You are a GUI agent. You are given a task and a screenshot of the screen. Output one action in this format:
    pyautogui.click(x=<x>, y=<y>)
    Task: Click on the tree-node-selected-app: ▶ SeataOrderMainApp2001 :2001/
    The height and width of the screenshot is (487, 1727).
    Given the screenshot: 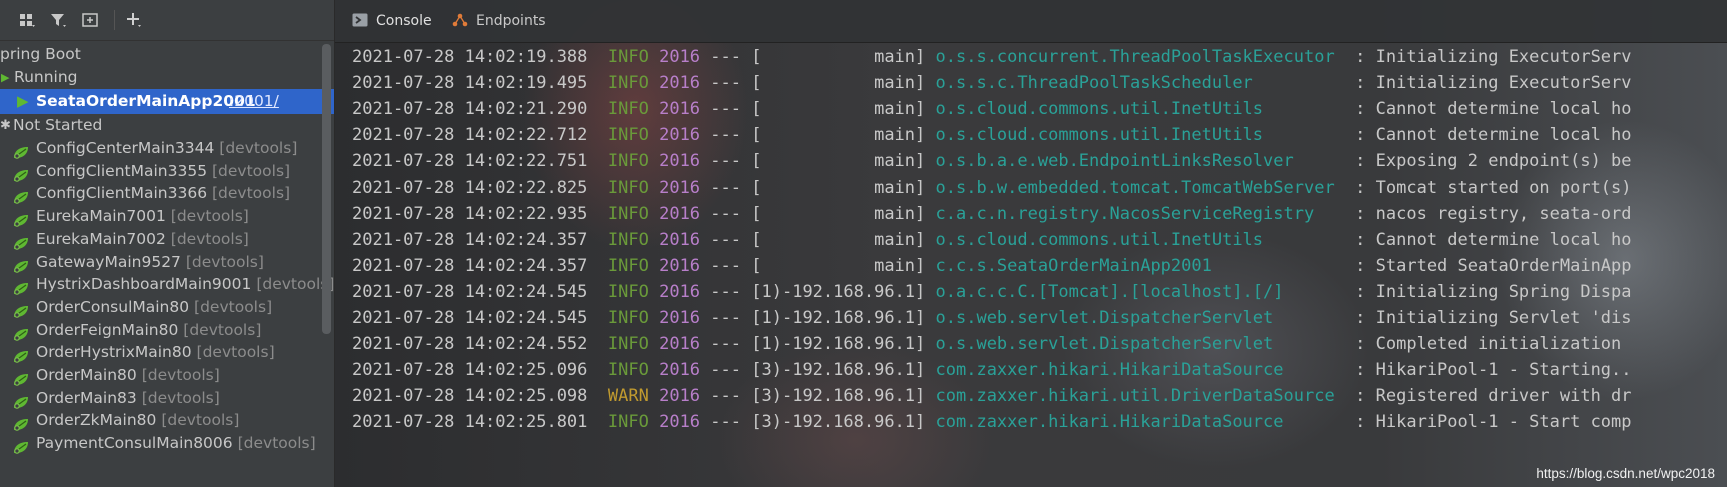 What is the action you would take?
    pyautogui.click(x=167, y=101)
    